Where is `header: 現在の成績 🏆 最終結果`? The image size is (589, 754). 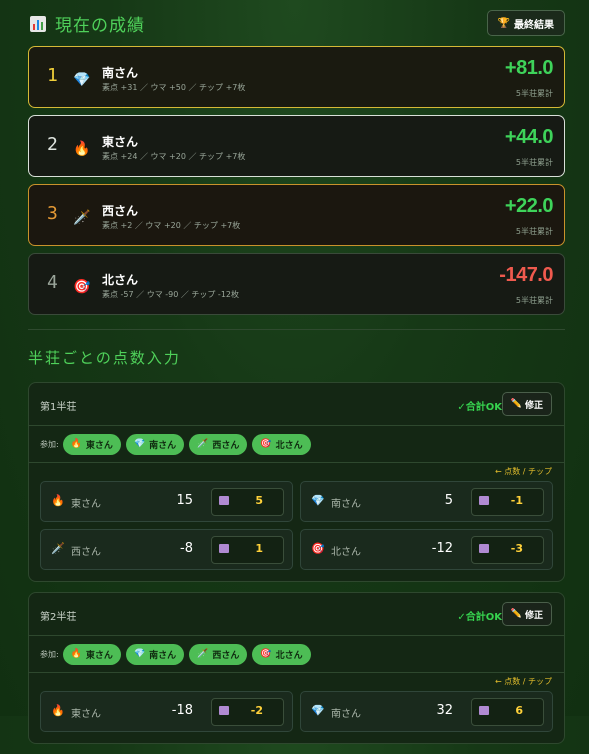
header: 現在の成績 🏆 最終結果 is located at coordinates (296, 23).